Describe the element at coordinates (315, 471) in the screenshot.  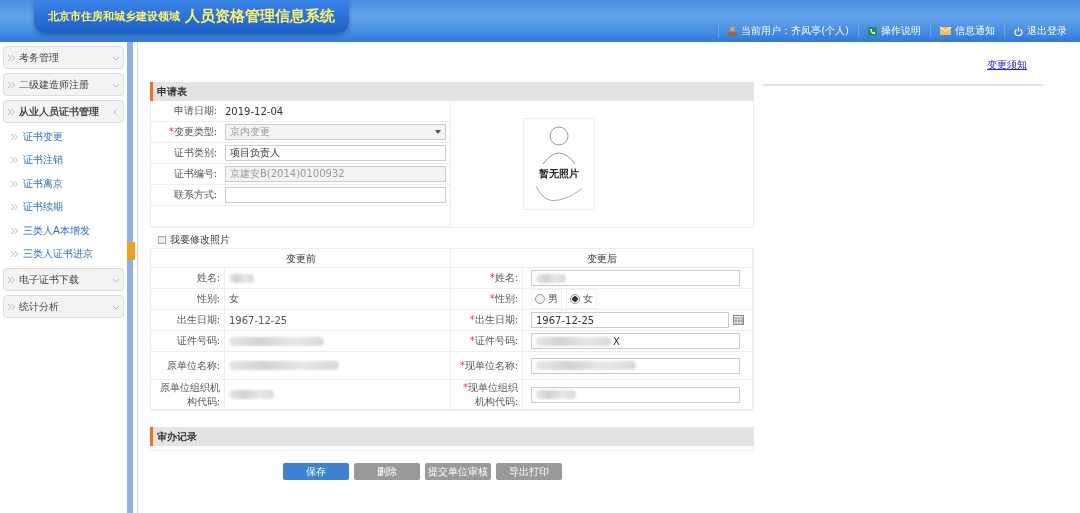
I see `action-button: 保存` at that location.